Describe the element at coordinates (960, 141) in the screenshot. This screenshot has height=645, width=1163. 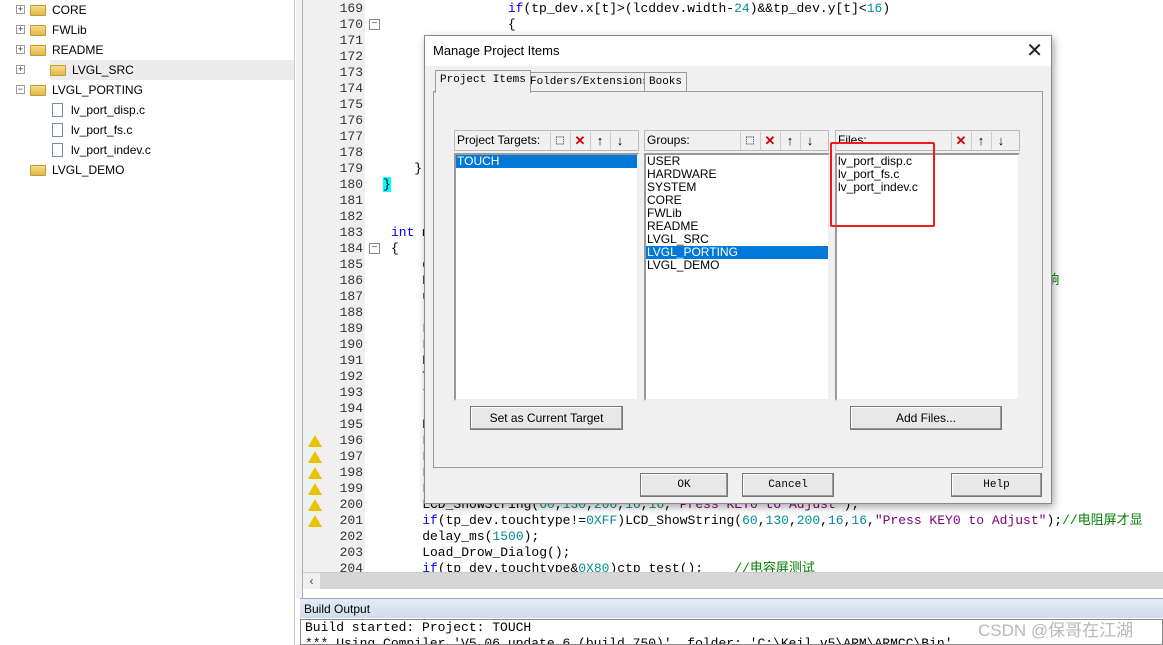
I see `delete-file-icon: ✕` at that location.